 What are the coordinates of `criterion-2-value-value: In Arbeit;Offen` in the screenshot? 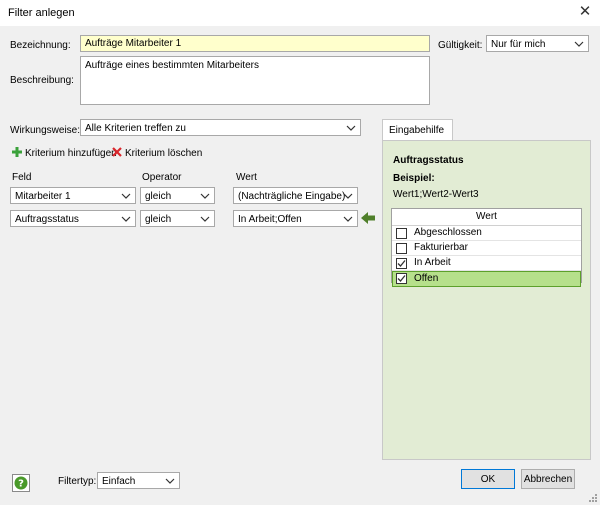 It's located at (270, 219).